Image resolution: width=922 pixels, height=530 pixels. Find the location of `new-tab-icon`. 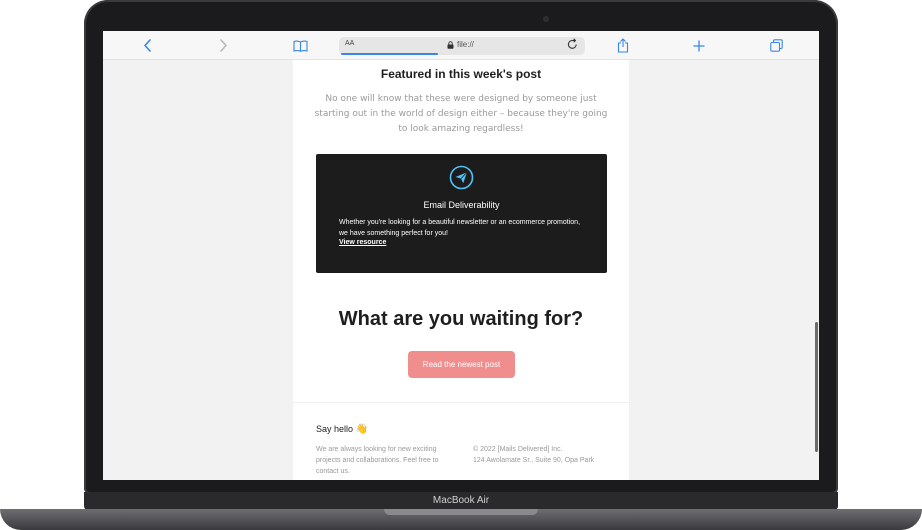

new-tab-icon is located at coordinates (699, 45).